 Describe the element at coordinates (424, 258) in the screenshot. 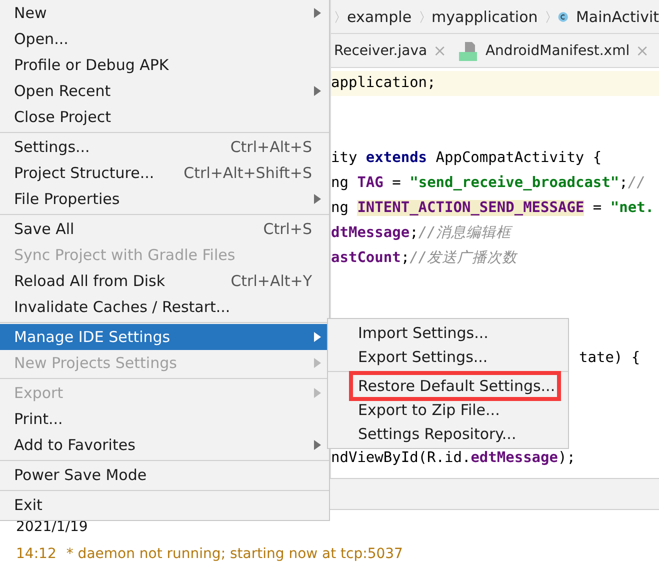

I see `code-line: astCount;//发送广播次数` at that location.